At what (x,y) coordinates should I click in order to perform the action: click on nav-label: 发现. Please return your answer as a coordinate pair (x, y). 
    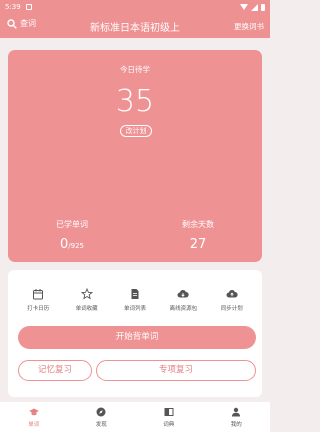
    Looking at the image, I should click on (101, 424).